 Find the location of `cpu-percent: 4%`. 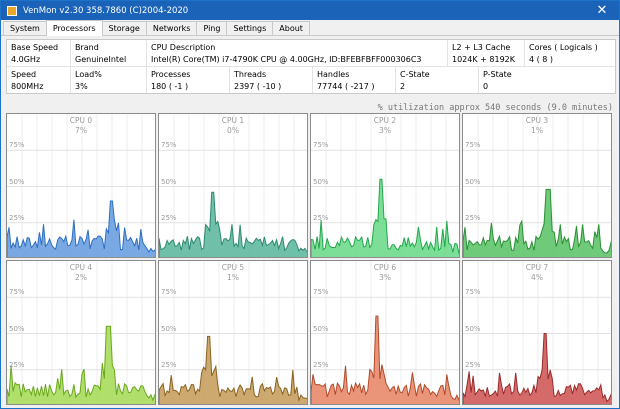

cpu-percent: 4% is located at coordinates (537, 277).